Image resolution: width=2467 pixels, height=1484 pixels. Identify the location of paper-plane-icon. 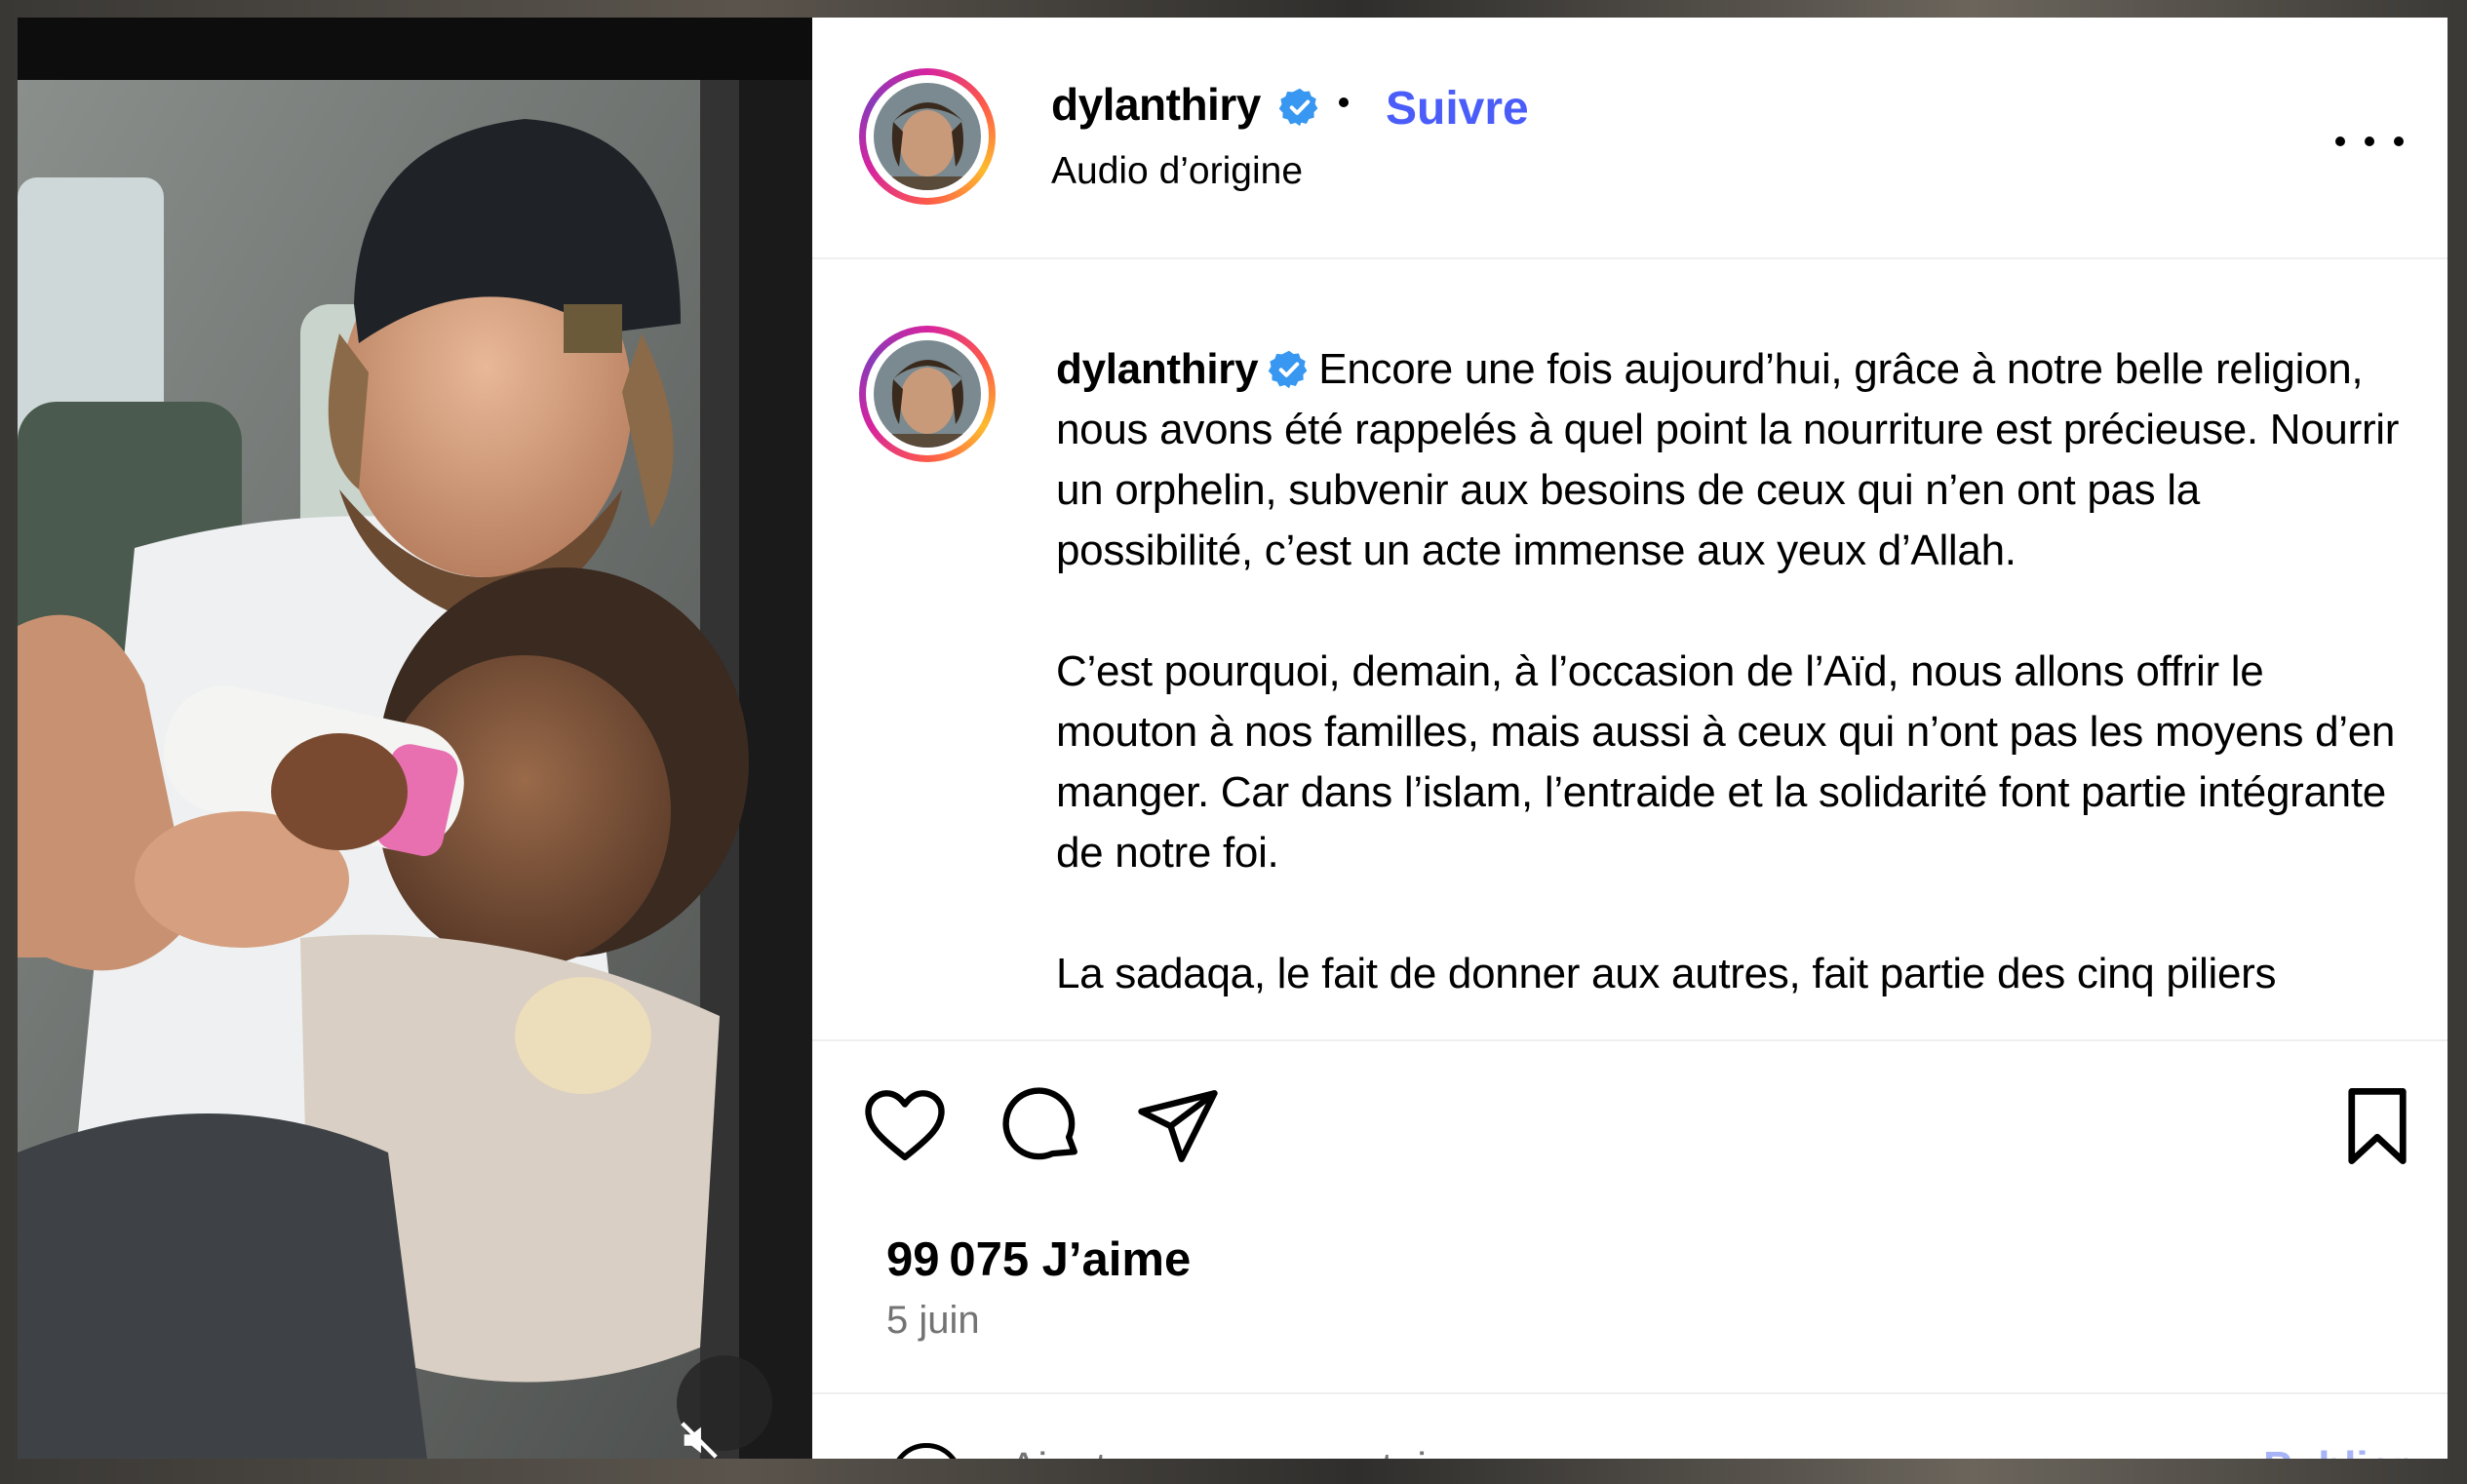
(1178, 1126).